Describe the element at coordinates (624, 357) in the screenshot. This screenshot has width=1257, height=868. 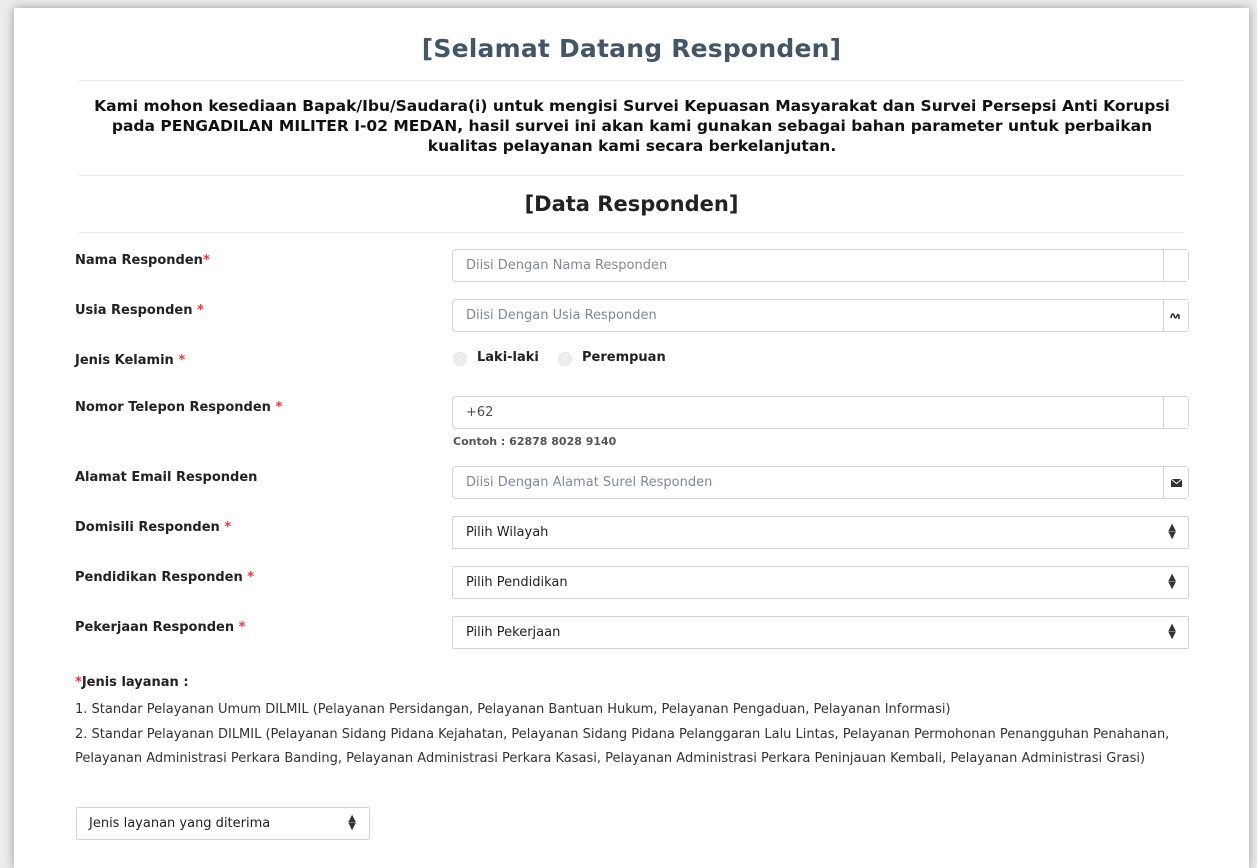
I see `radio-perempuan-label: Perempuan` at that location.